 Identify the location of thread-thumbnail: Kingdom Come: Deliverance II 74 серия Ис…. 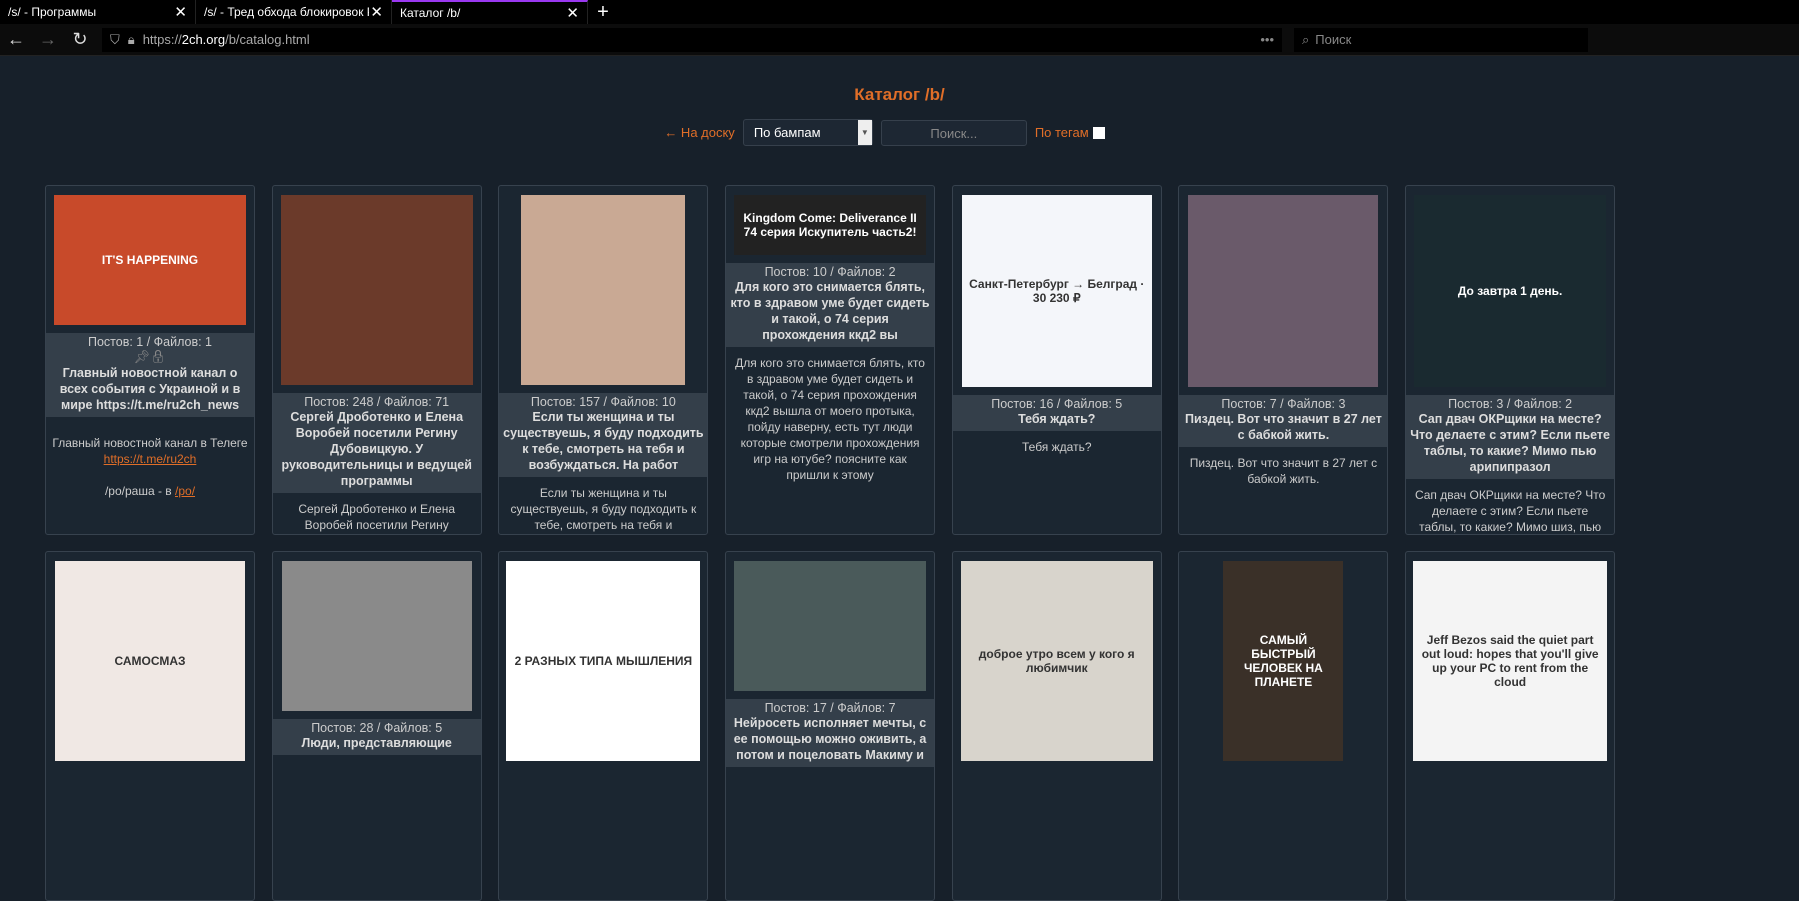
(830, 225).